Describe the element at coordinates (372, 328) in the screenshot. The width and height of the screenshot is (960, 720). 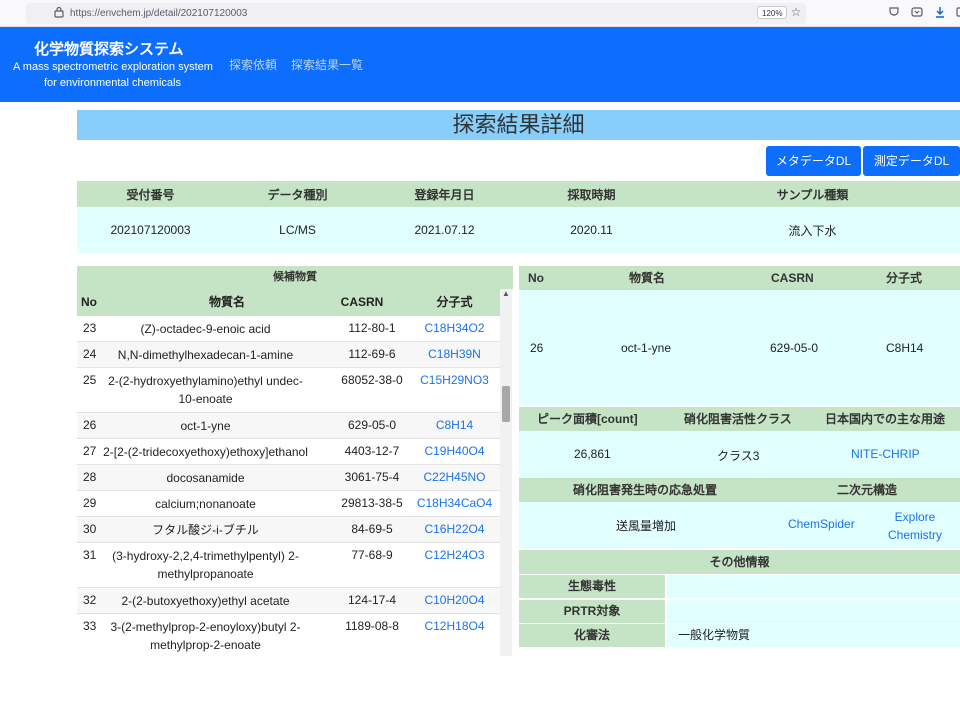
I see `candidate-casrn: 112-80-1` at that location.